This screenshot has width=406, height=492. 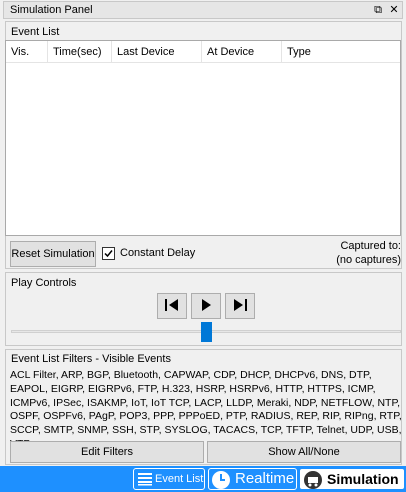 What do you see at coordinates (265, 478) in the screenshot?
I see `realtime-mode-label: Realtime` at bounding box center [265, 478].